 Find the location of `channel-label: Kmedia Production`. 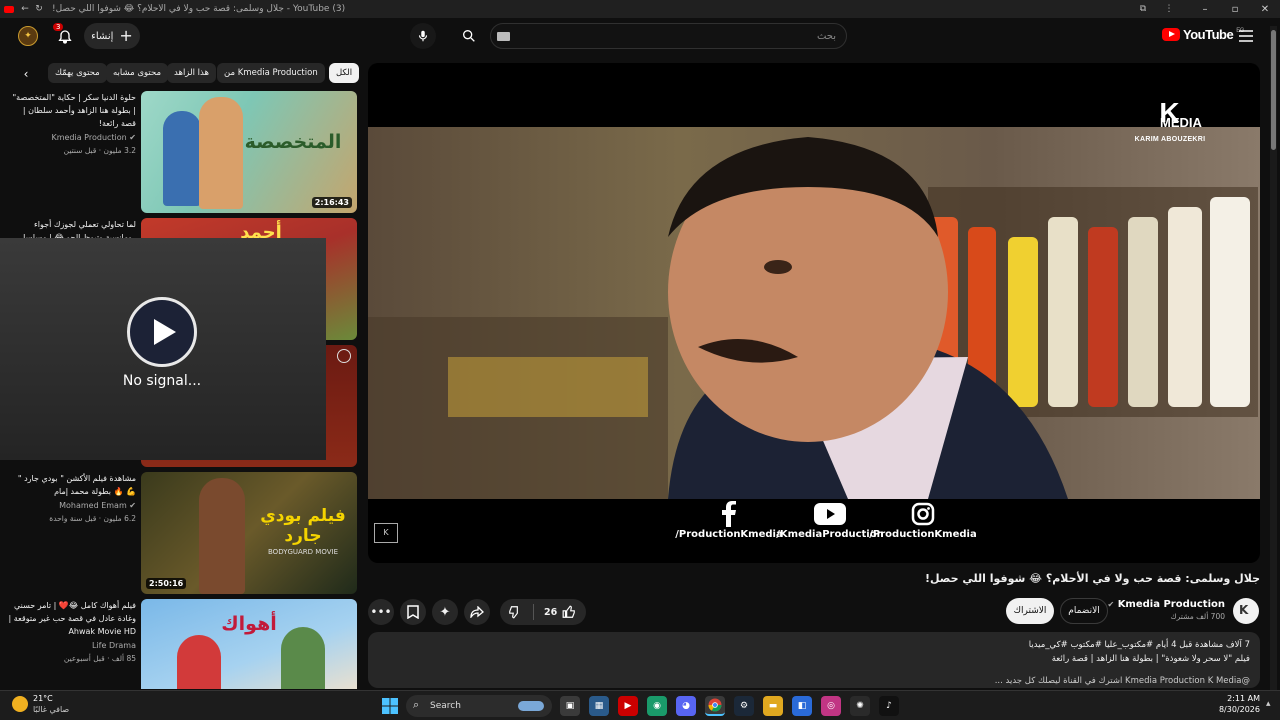

channel-label: Kmedia Production is located at coordinates (89, 137).